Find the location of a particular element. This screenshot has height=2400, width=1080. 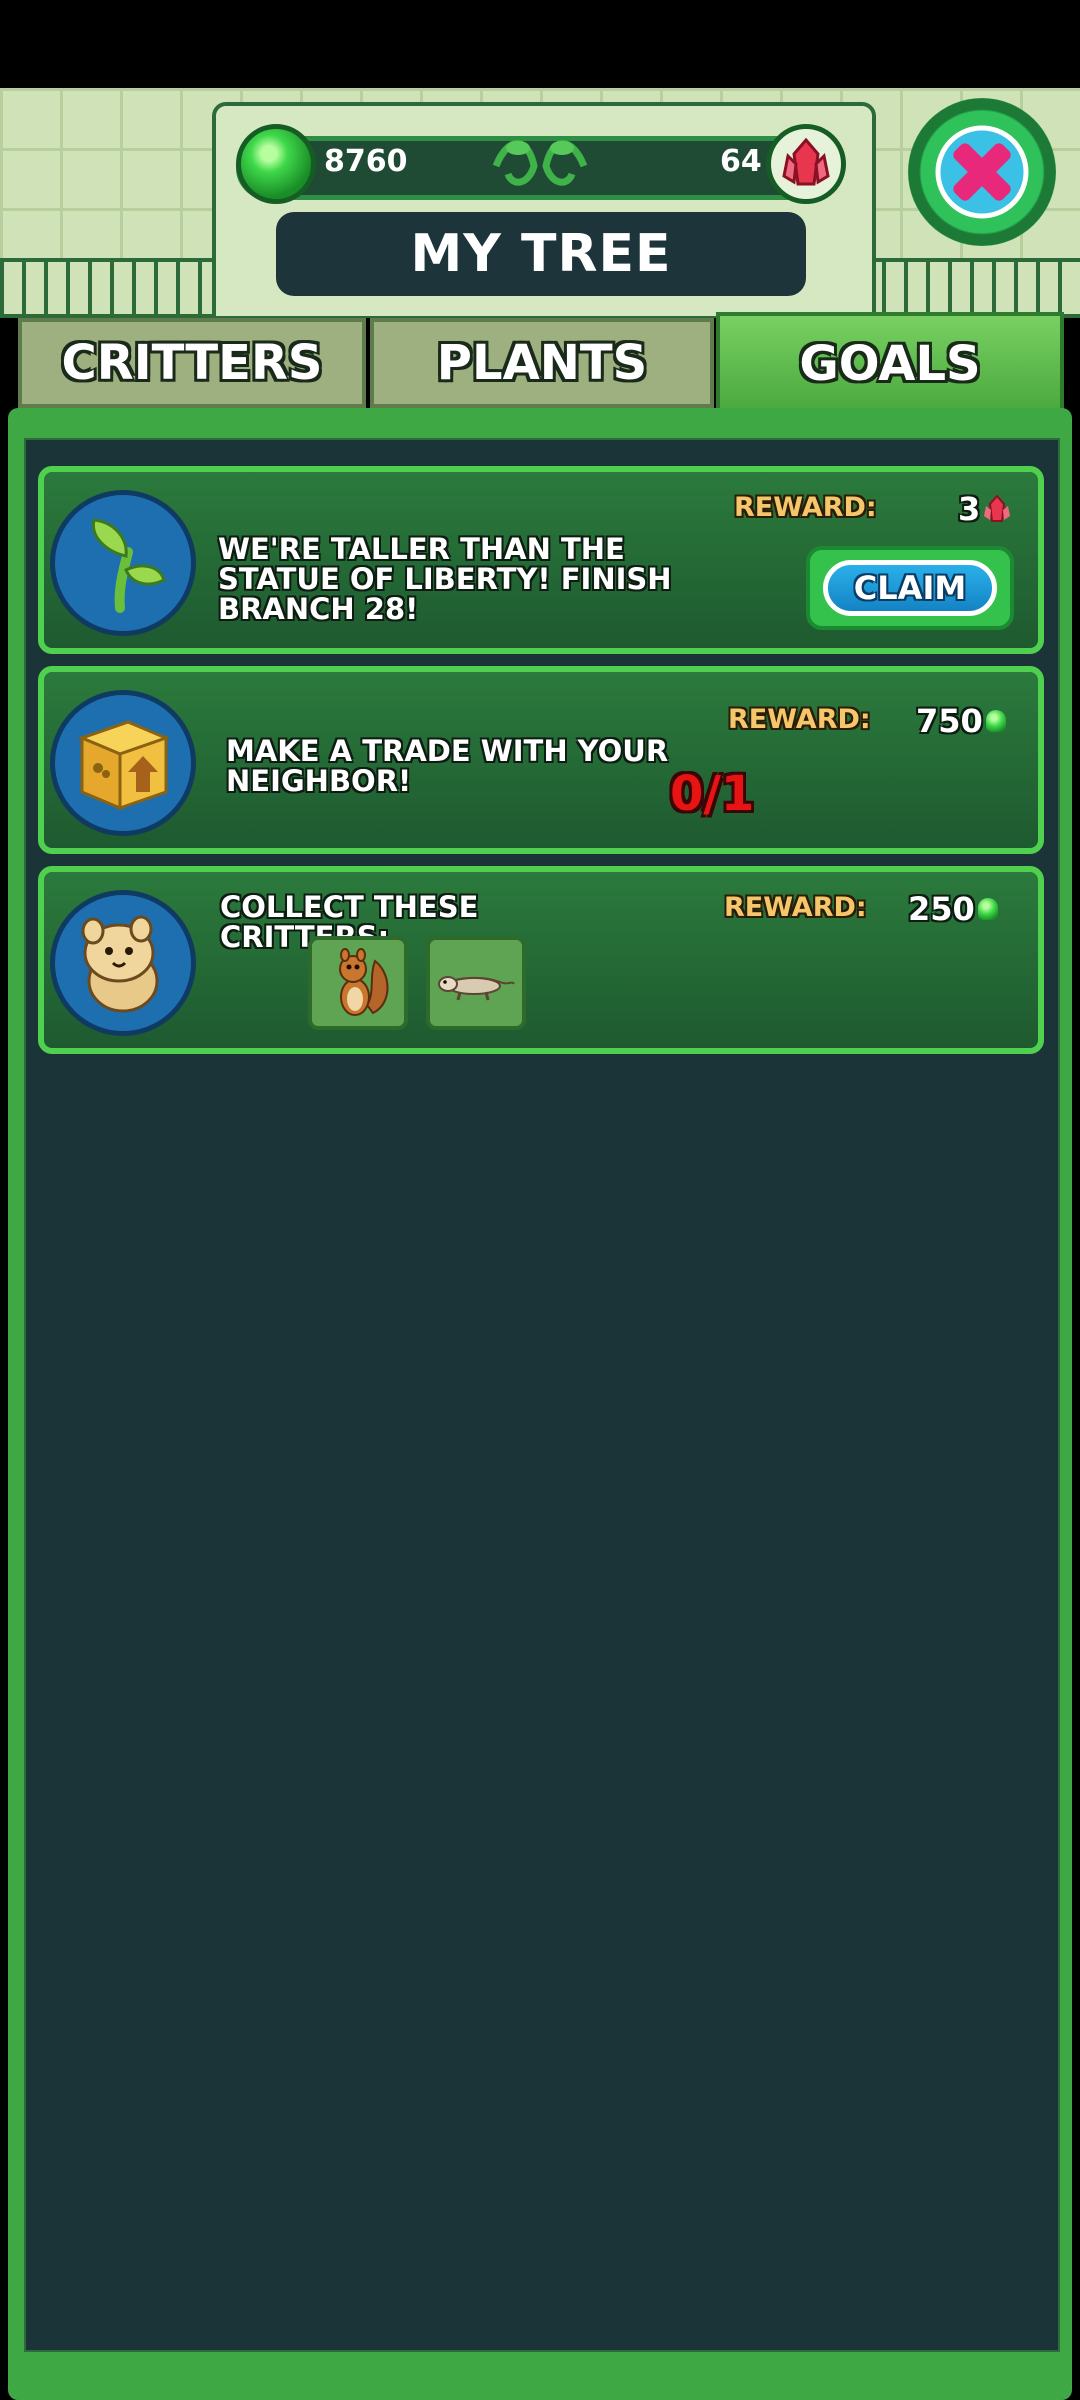

reward-value: 250 is located at coordinates (941, 909).